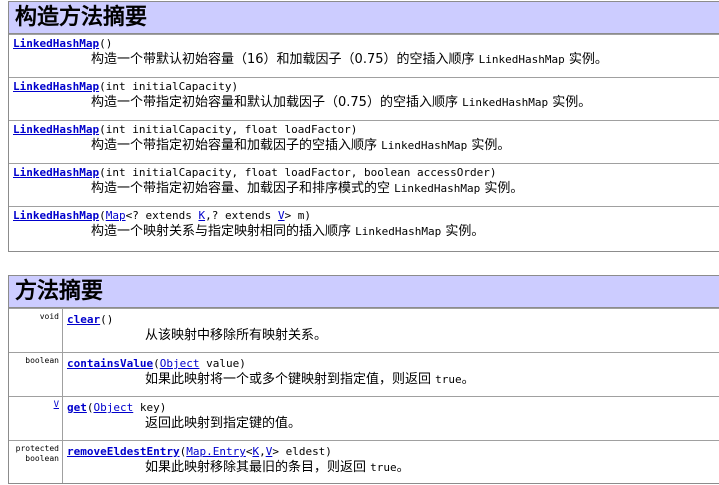  Describe the element at coordinates (391, 418) in the screenshot. I see `method-body: get(Object key) 返回此映射到指定键的值。` at that location.